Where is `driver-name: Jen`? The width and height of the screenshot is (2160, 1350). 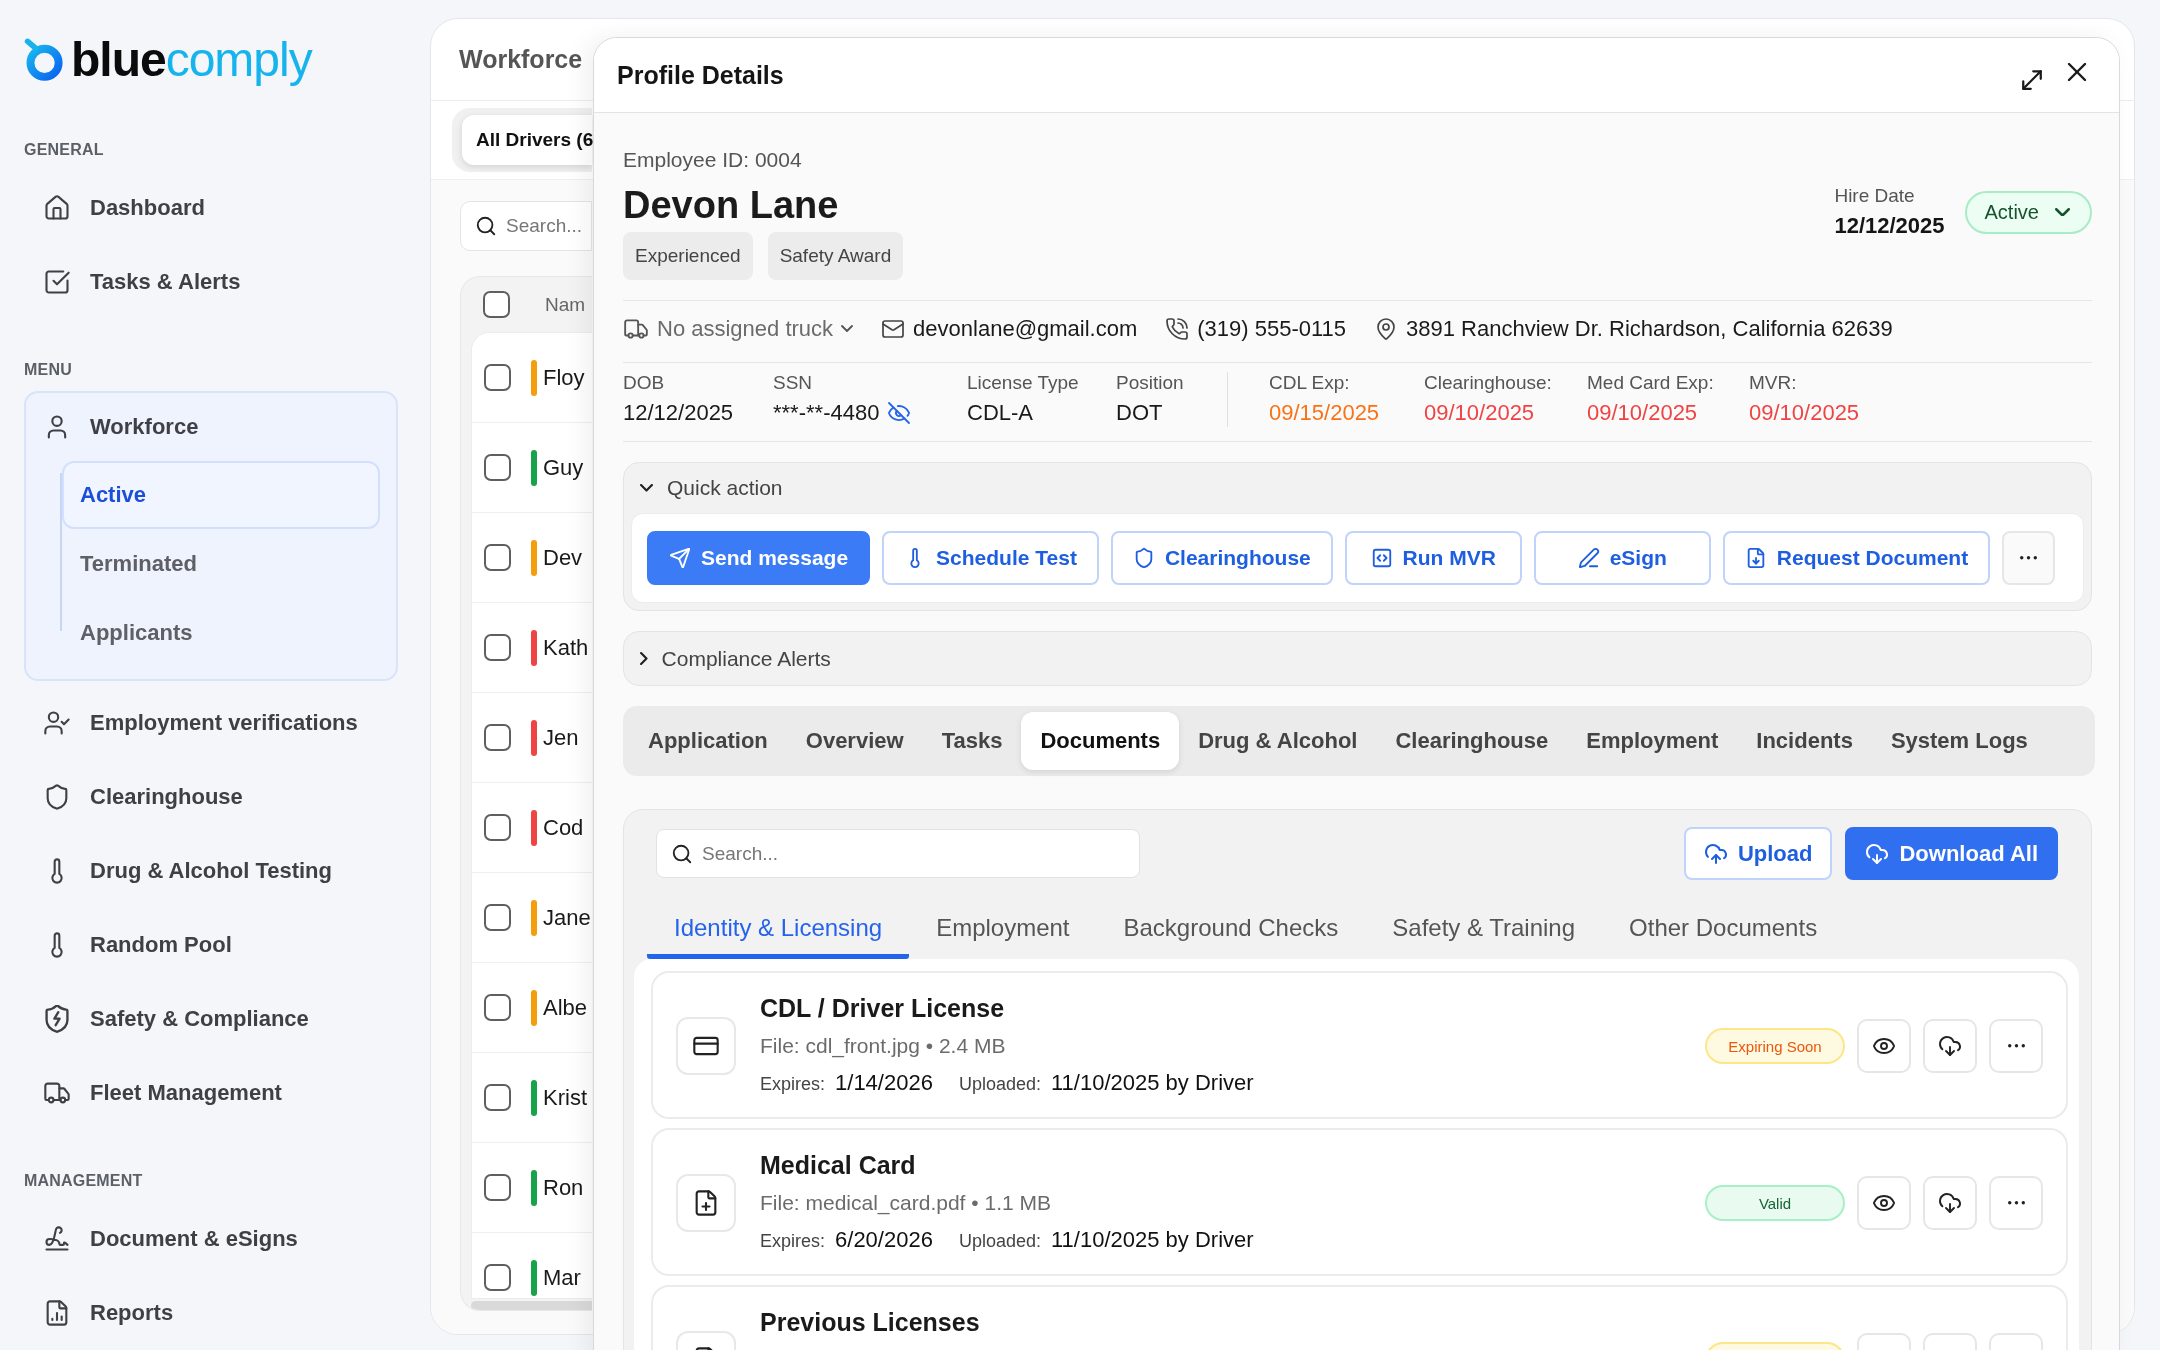 driver-name: Jen is located at coordinates (561, 737).